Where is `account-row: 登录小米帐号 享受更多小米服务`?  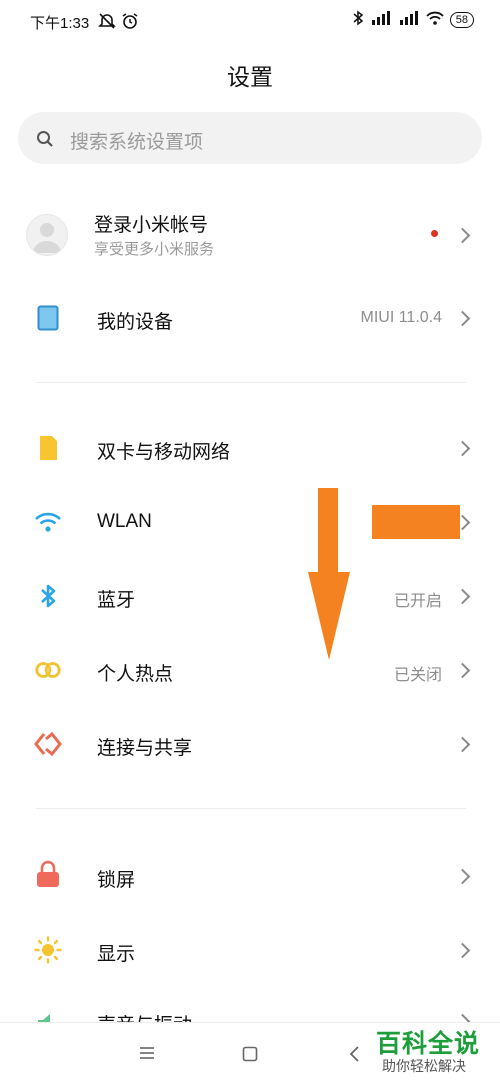 account-row: 登录小米帐号 享受更多小米服务 is located at coordinates (250, 235).